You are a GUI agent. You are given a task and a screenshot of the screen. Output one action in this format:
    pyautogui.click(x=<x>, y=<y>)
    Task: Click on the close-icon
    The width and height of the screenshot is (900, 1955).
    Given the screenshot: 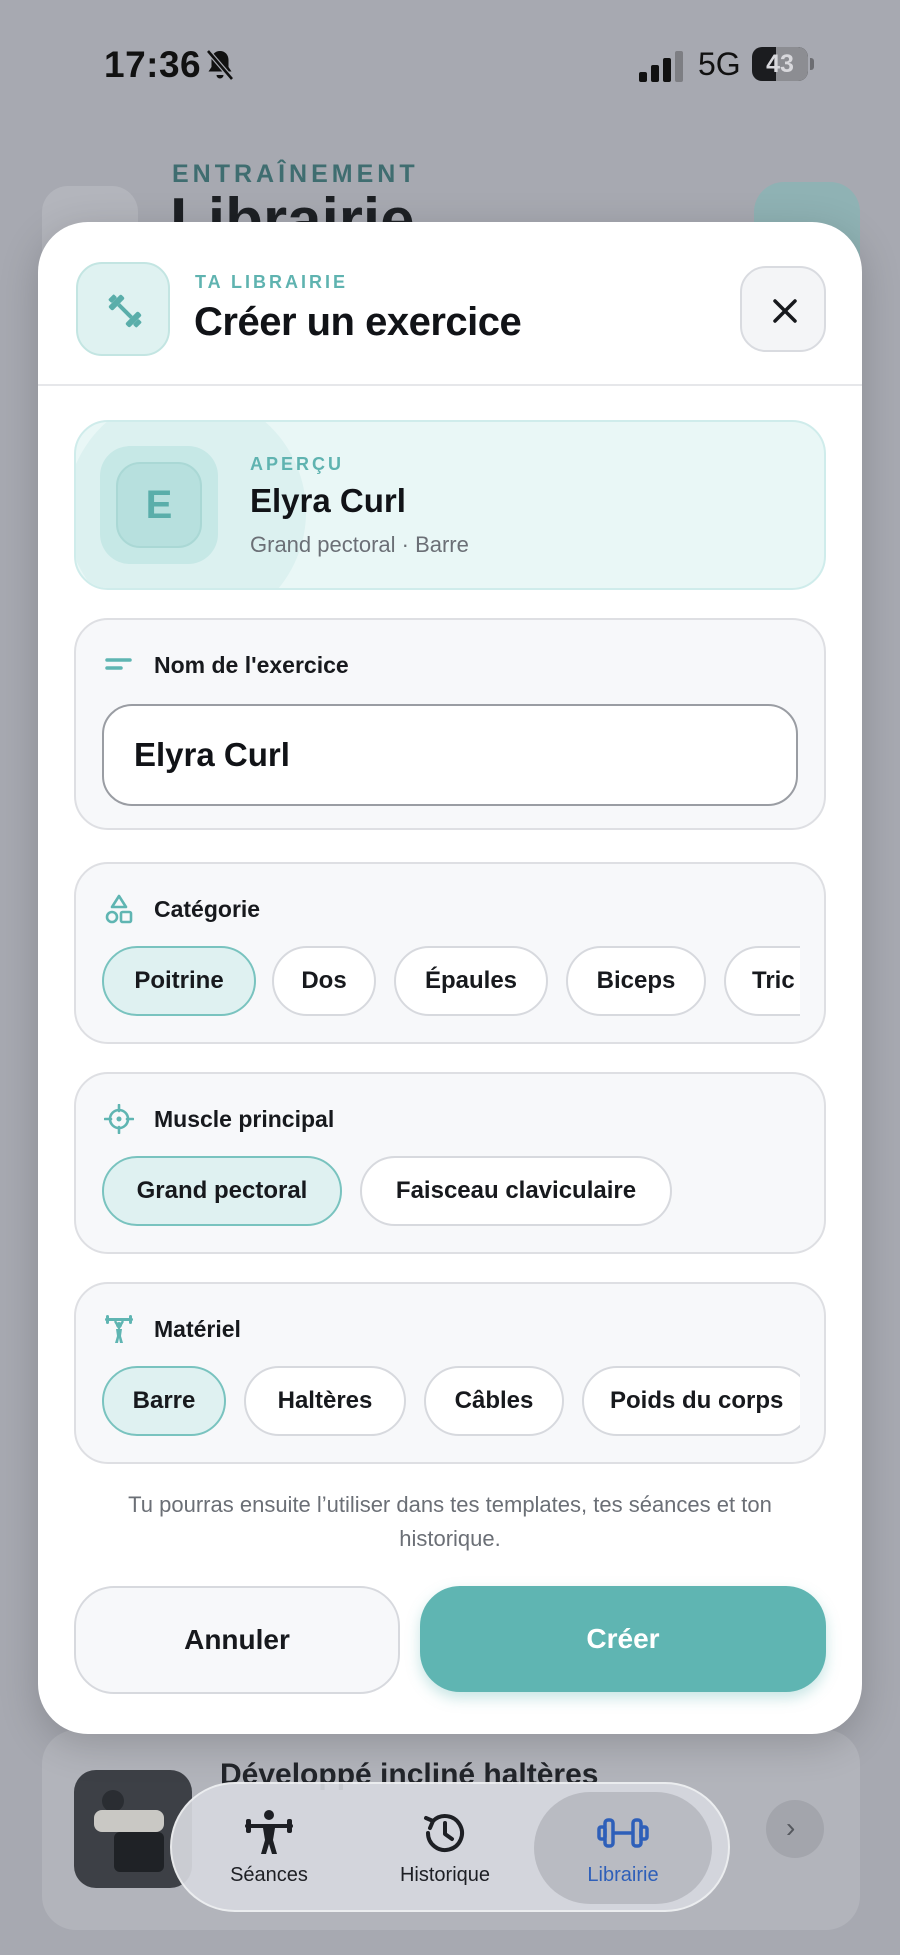 What is the action you would take?
    pyautogui.click(x=785, y=311)
    